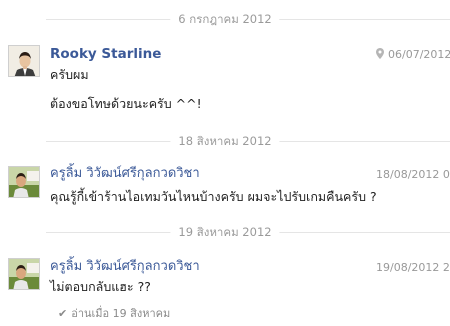 The image size is (450, 326). I want to click on message-text: ต้องขอโทษด้วยนะครับ ^^!, so click(126, 103).